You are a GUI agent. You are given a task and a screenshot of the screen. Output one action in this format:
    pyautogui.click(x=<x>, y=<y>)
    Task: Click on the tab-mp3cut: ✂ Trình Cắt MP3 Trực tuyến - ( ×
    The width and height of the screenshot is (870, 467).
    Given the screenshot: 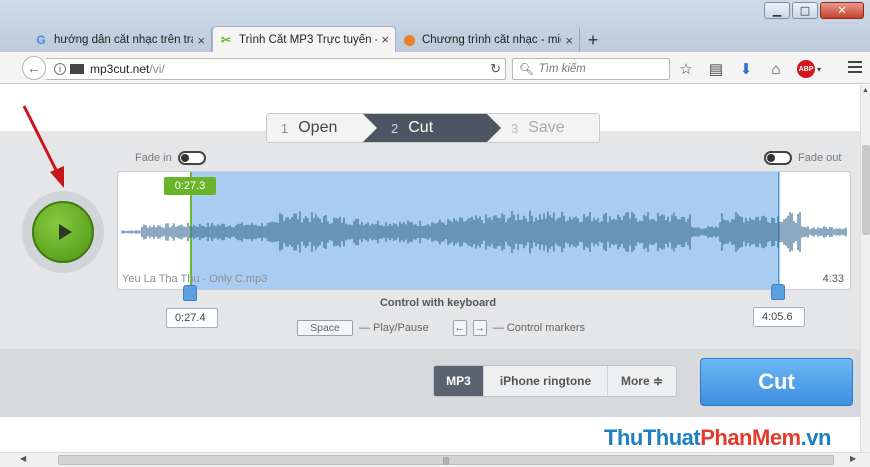 What is the action you would take?
    pyautogui.click(x=304, y=39)
    